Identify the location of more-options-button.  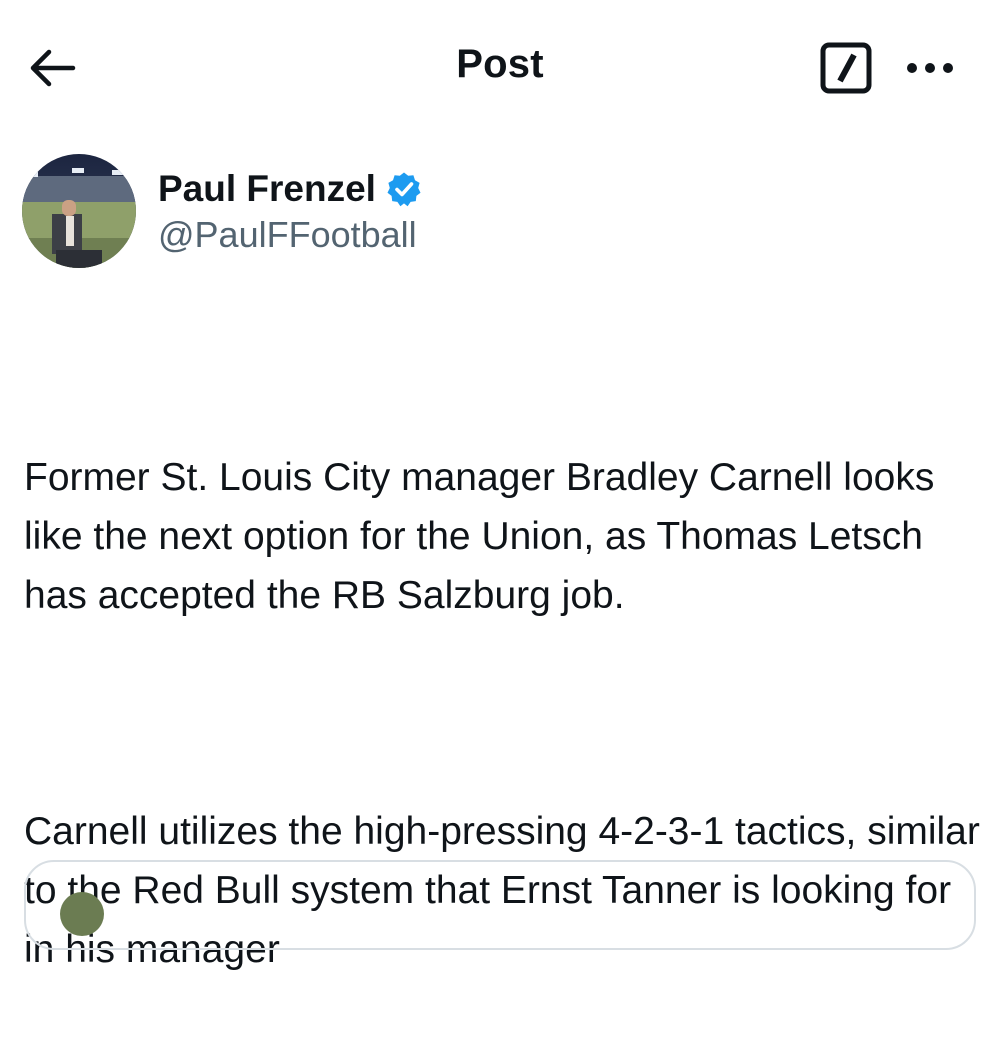
(930, 68).